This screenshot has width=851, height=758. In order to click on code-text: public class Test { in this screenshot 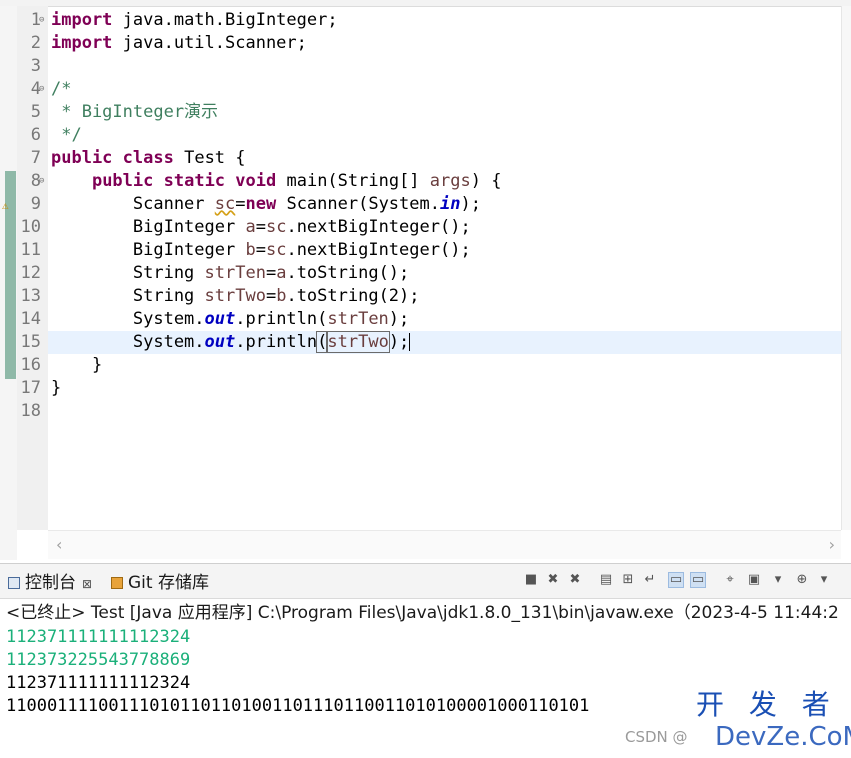, I will do `click(148, 158)`.